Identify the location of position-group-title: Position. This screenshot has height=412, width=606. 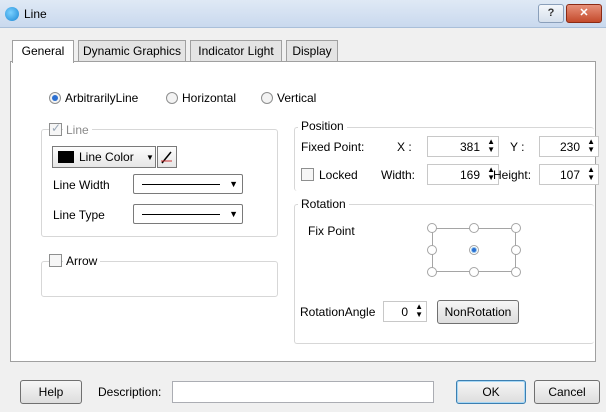
(322, 126).